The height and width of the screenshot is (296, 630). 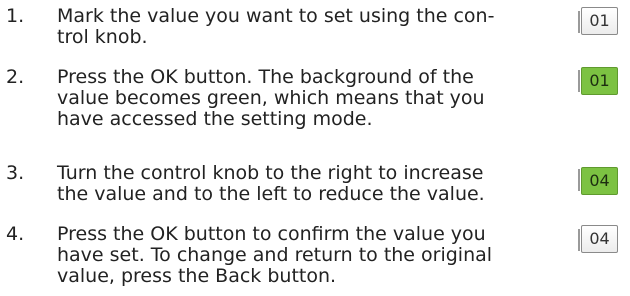 I want to click on step-number: 1., so click(x=15, y=16).